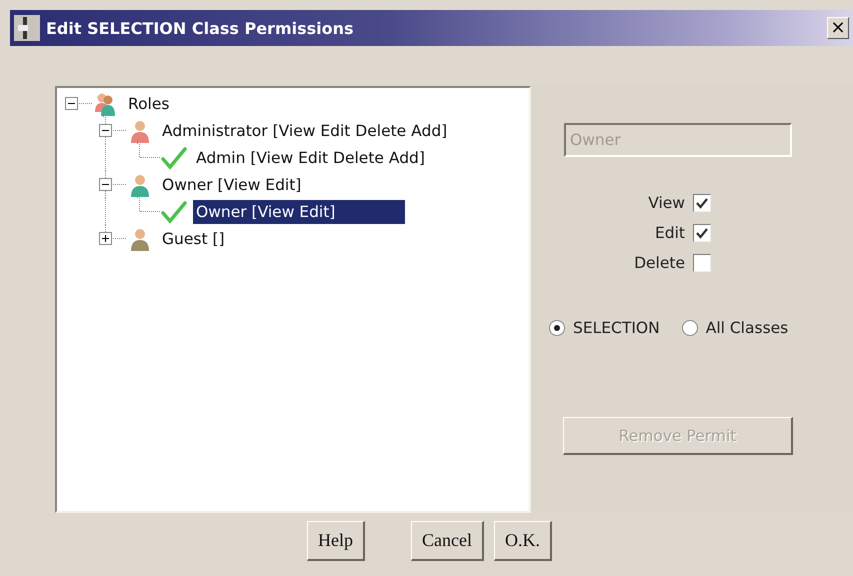  I want to click on tree-item: Administrator [View Edit Delete Add], so click(304, 130).